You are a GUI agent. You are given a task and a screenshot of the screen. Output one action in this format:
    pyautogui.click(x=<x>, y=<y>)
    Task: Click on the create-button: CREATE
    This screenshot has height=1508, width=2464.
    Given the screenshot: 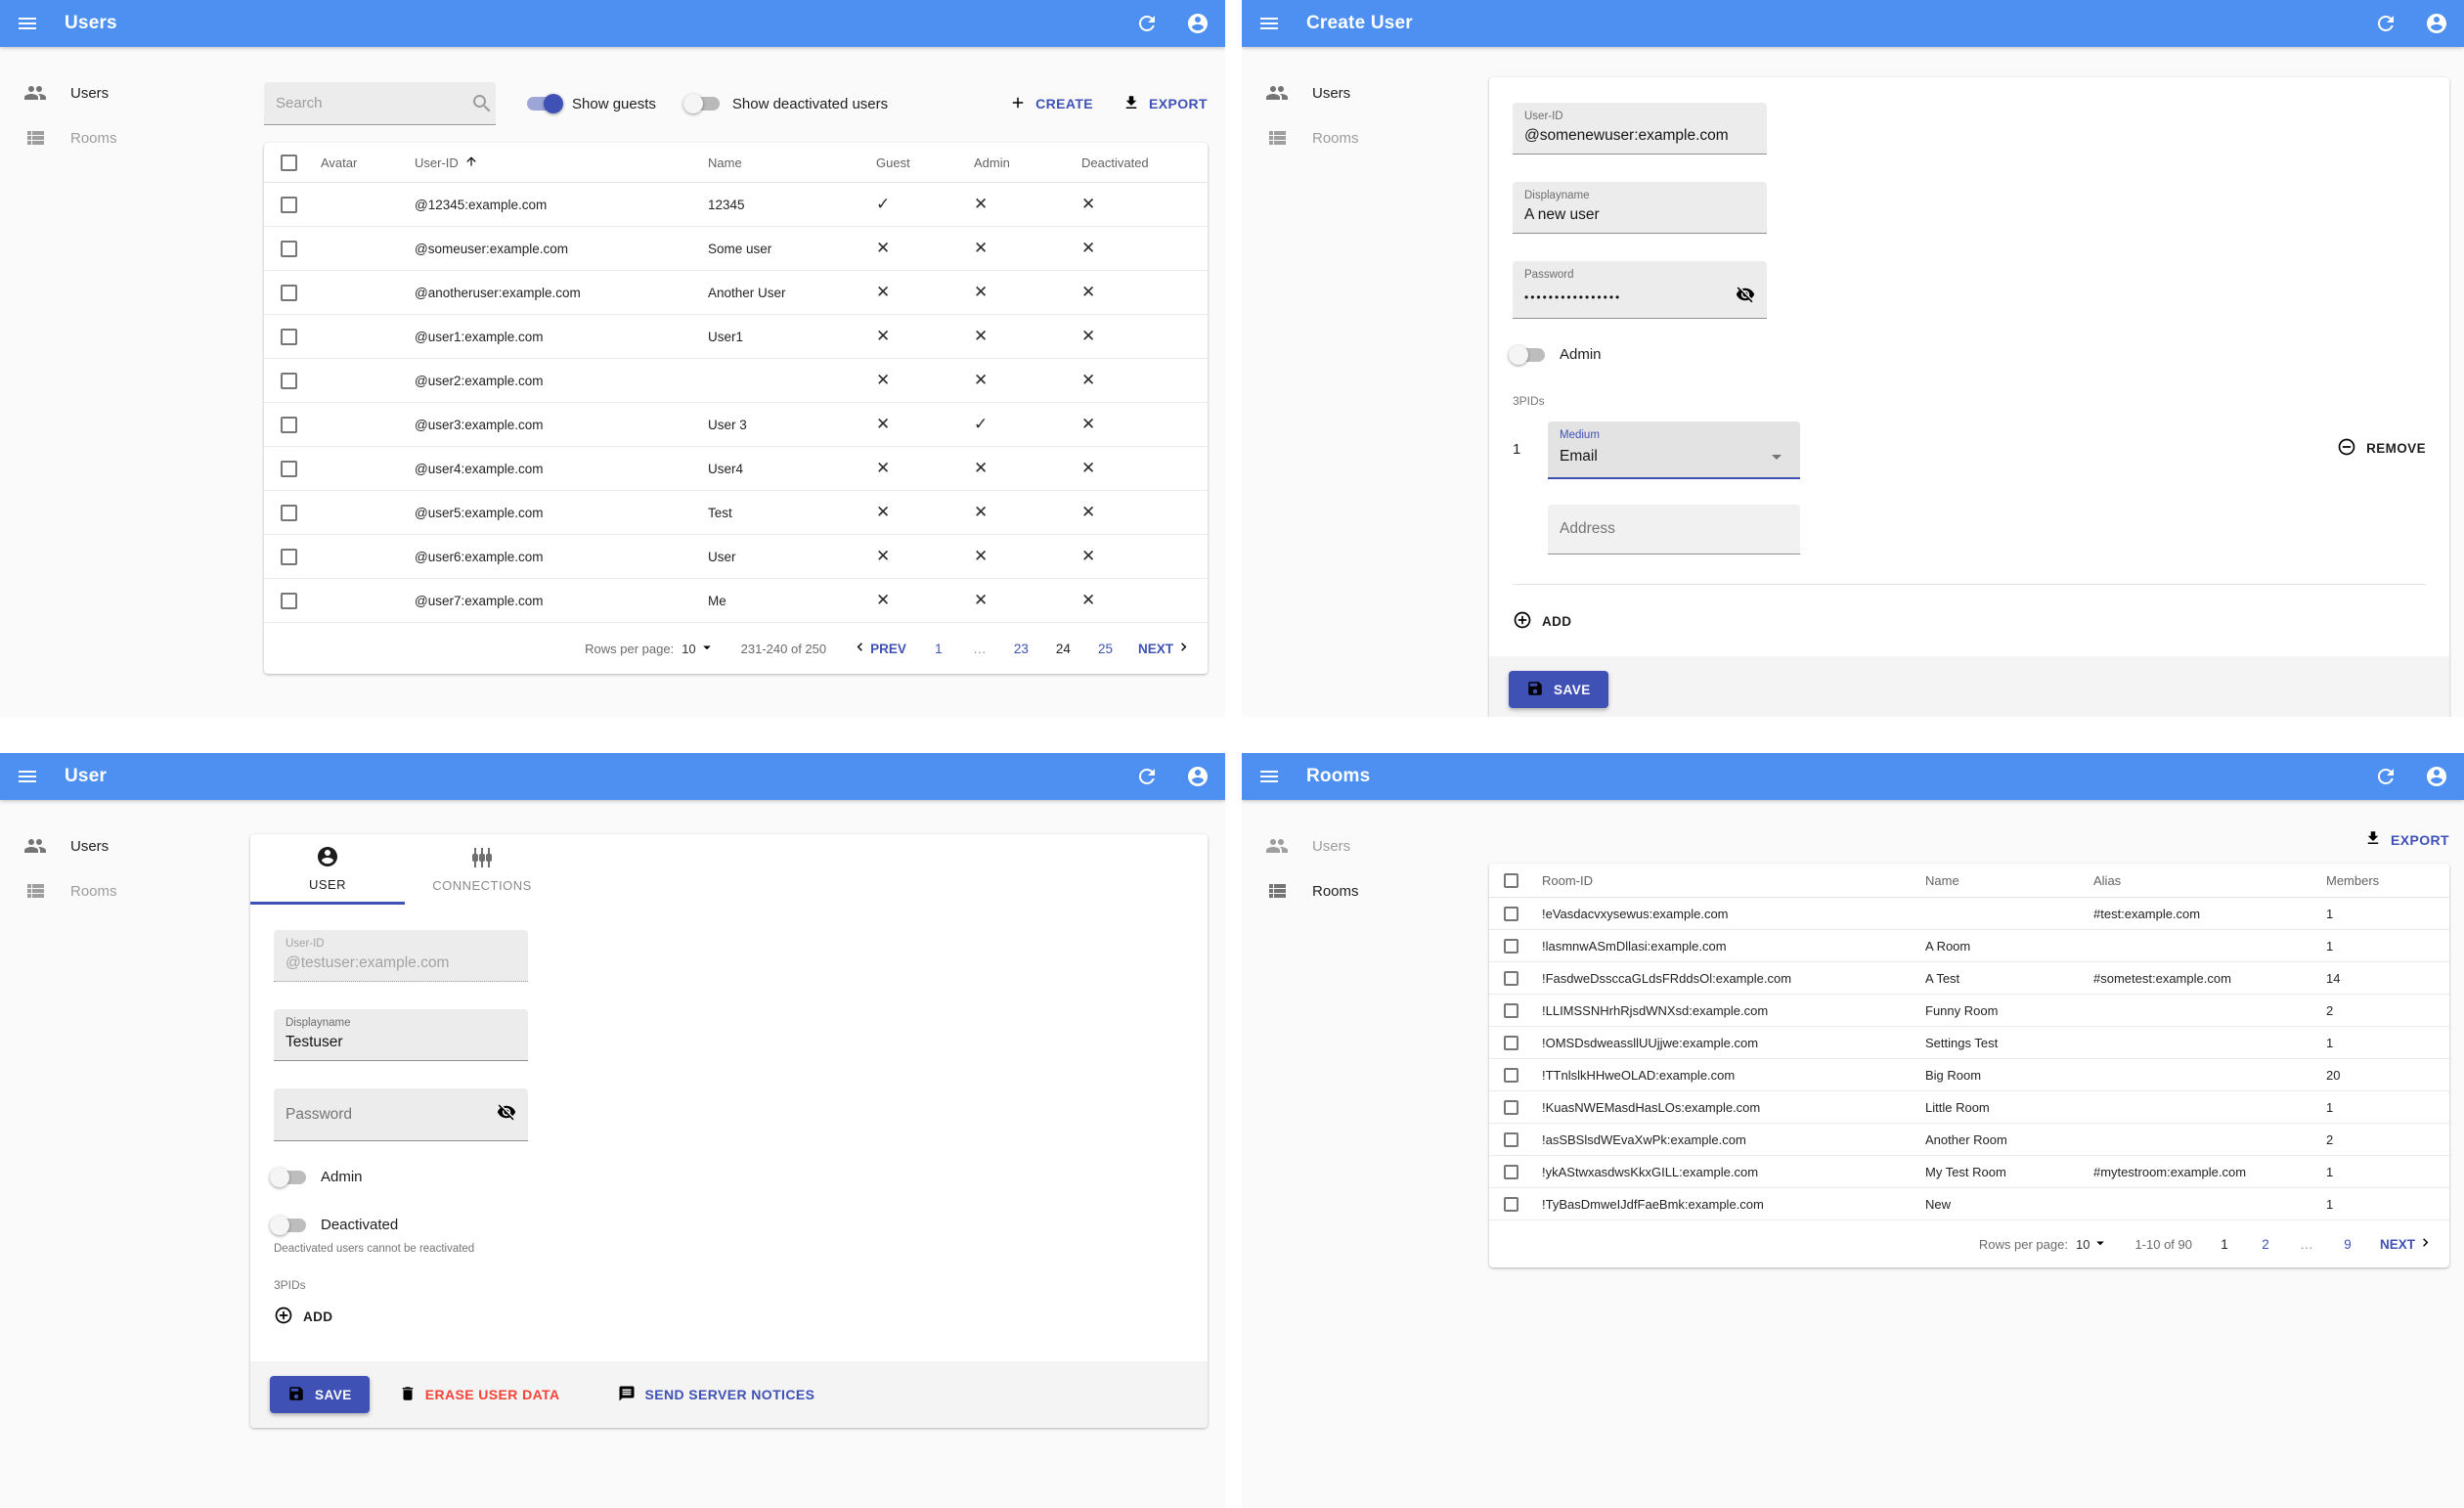 What is the action you would take?
    pyautogui.click(x=1051, y=104)
    